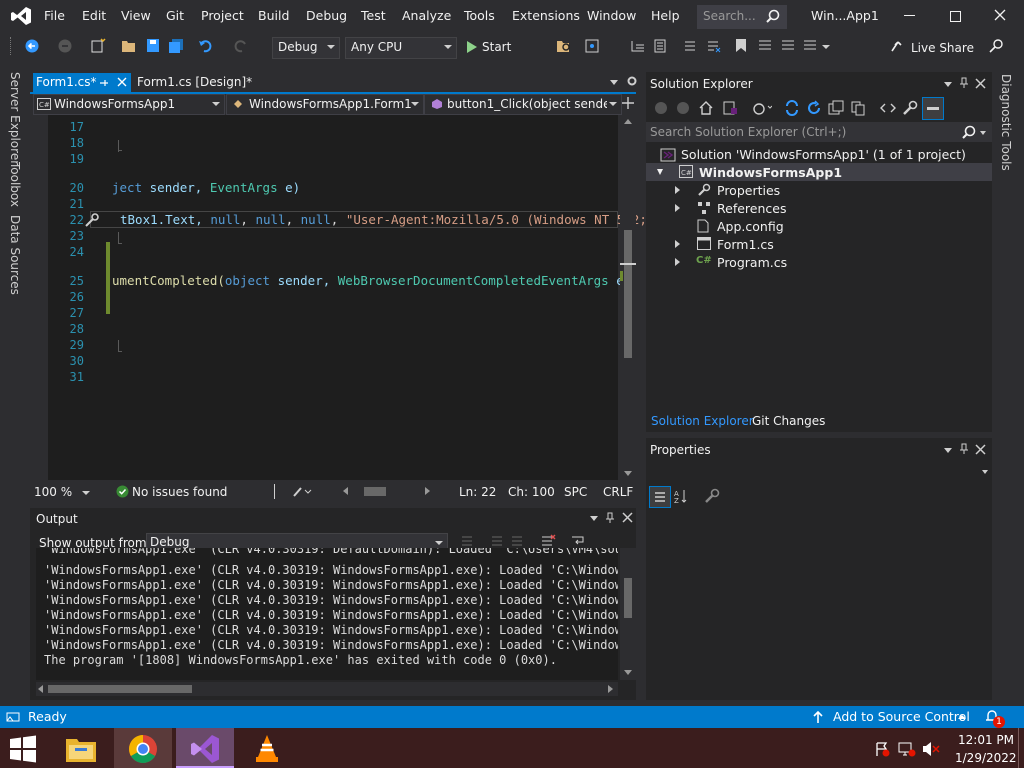  Describe the element at coordinates (632, 81) in the screenshot. I see `editor-settings-icon` at that location.